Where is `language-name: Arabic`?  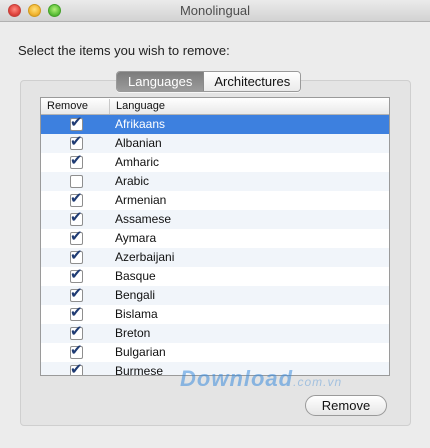
language-name: Arabic is located at coordinates (132, 181).